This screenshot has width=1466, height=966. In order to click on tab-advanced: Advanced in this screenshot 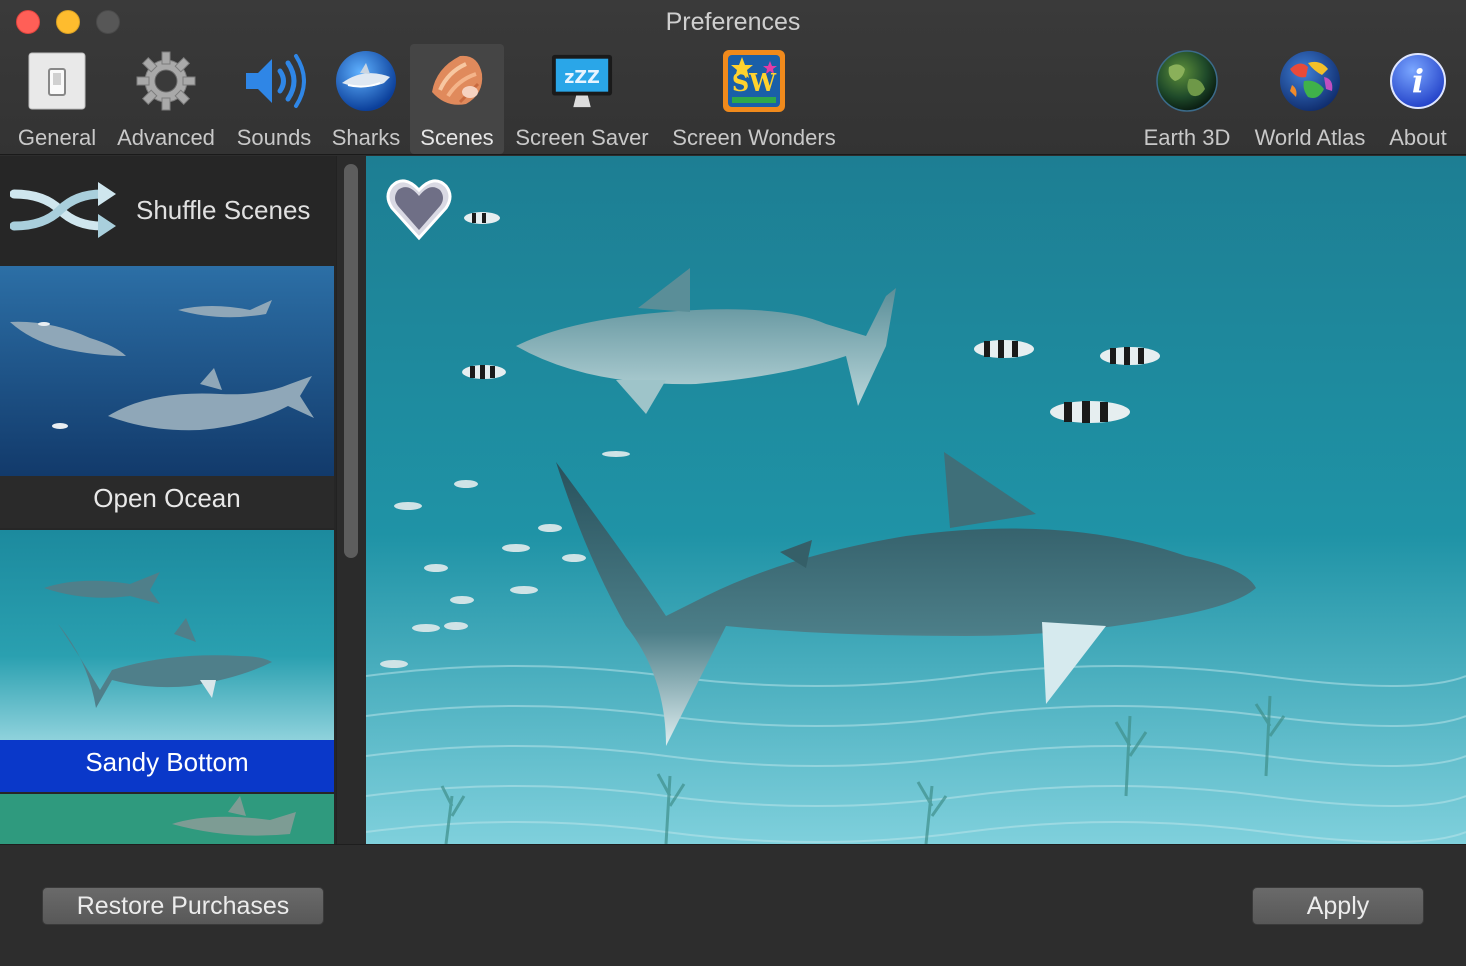, I will do `click(166, 99)`.